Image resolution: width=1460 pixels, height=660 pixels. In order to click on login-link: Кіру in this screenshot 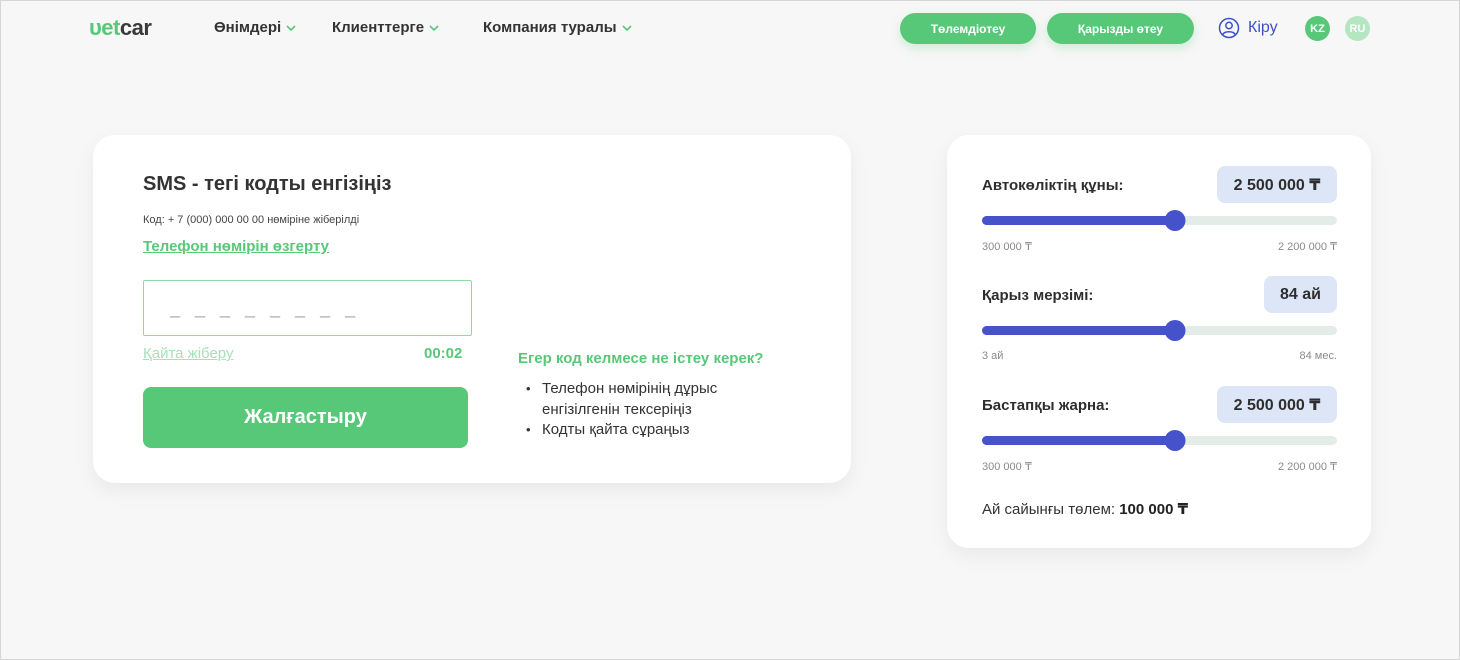, I will do `click(1248, 28)`.